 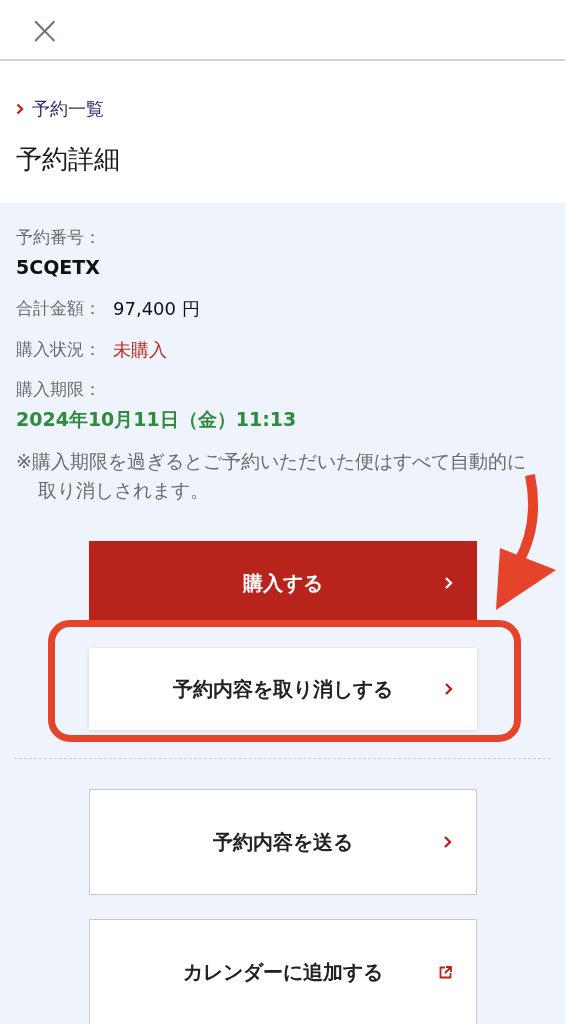 What do you see at coordinates (58, 349) in the screenshot?
I see `field-label: 購入状況：` at bounding box center [58, 349].